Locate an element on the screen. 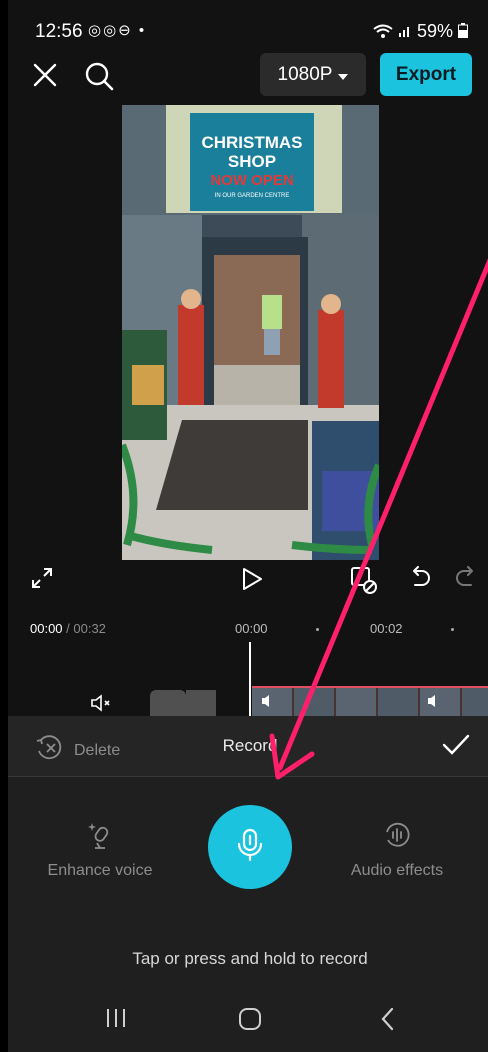 The image size is (488, 1052). status-bar: 12:56 ◎◎⊖ • 59% is located at coordinates (248, 30).